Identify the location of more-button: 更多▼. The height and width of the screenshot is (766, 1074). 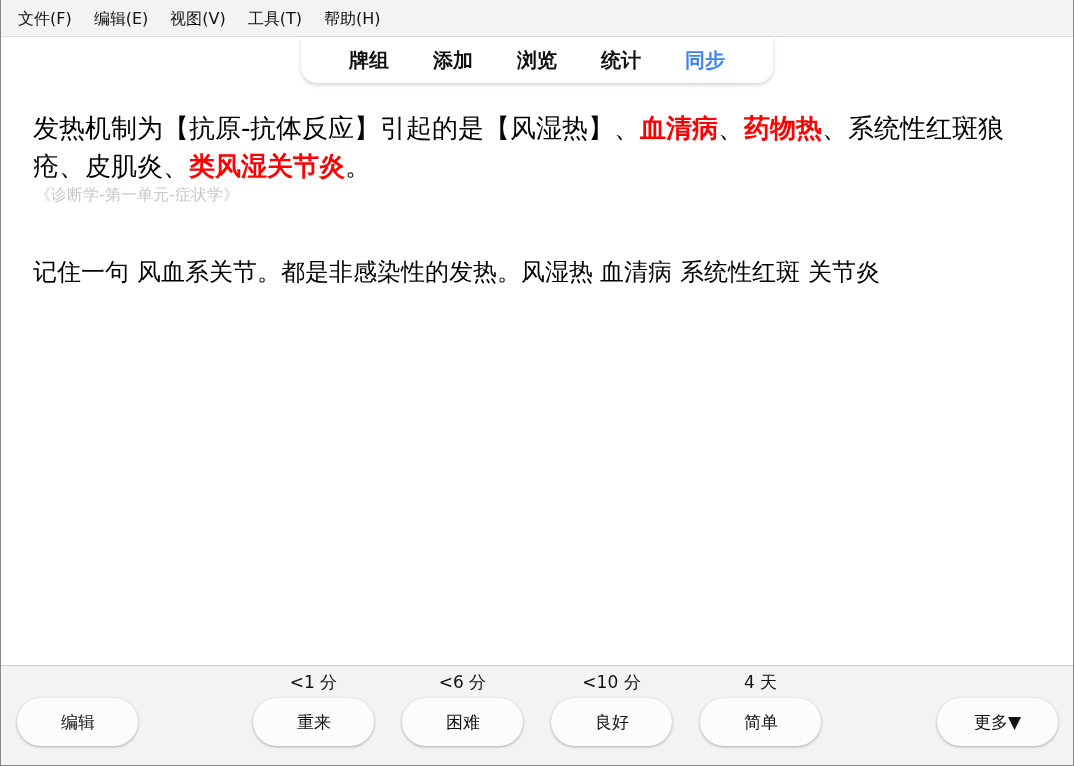
(997, 722).